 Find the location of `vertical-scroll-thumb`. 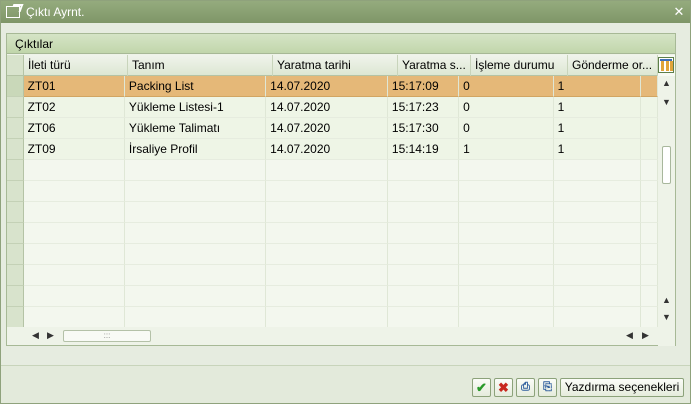

vertical-scroll-thumb is located at coordinates (666, 165).